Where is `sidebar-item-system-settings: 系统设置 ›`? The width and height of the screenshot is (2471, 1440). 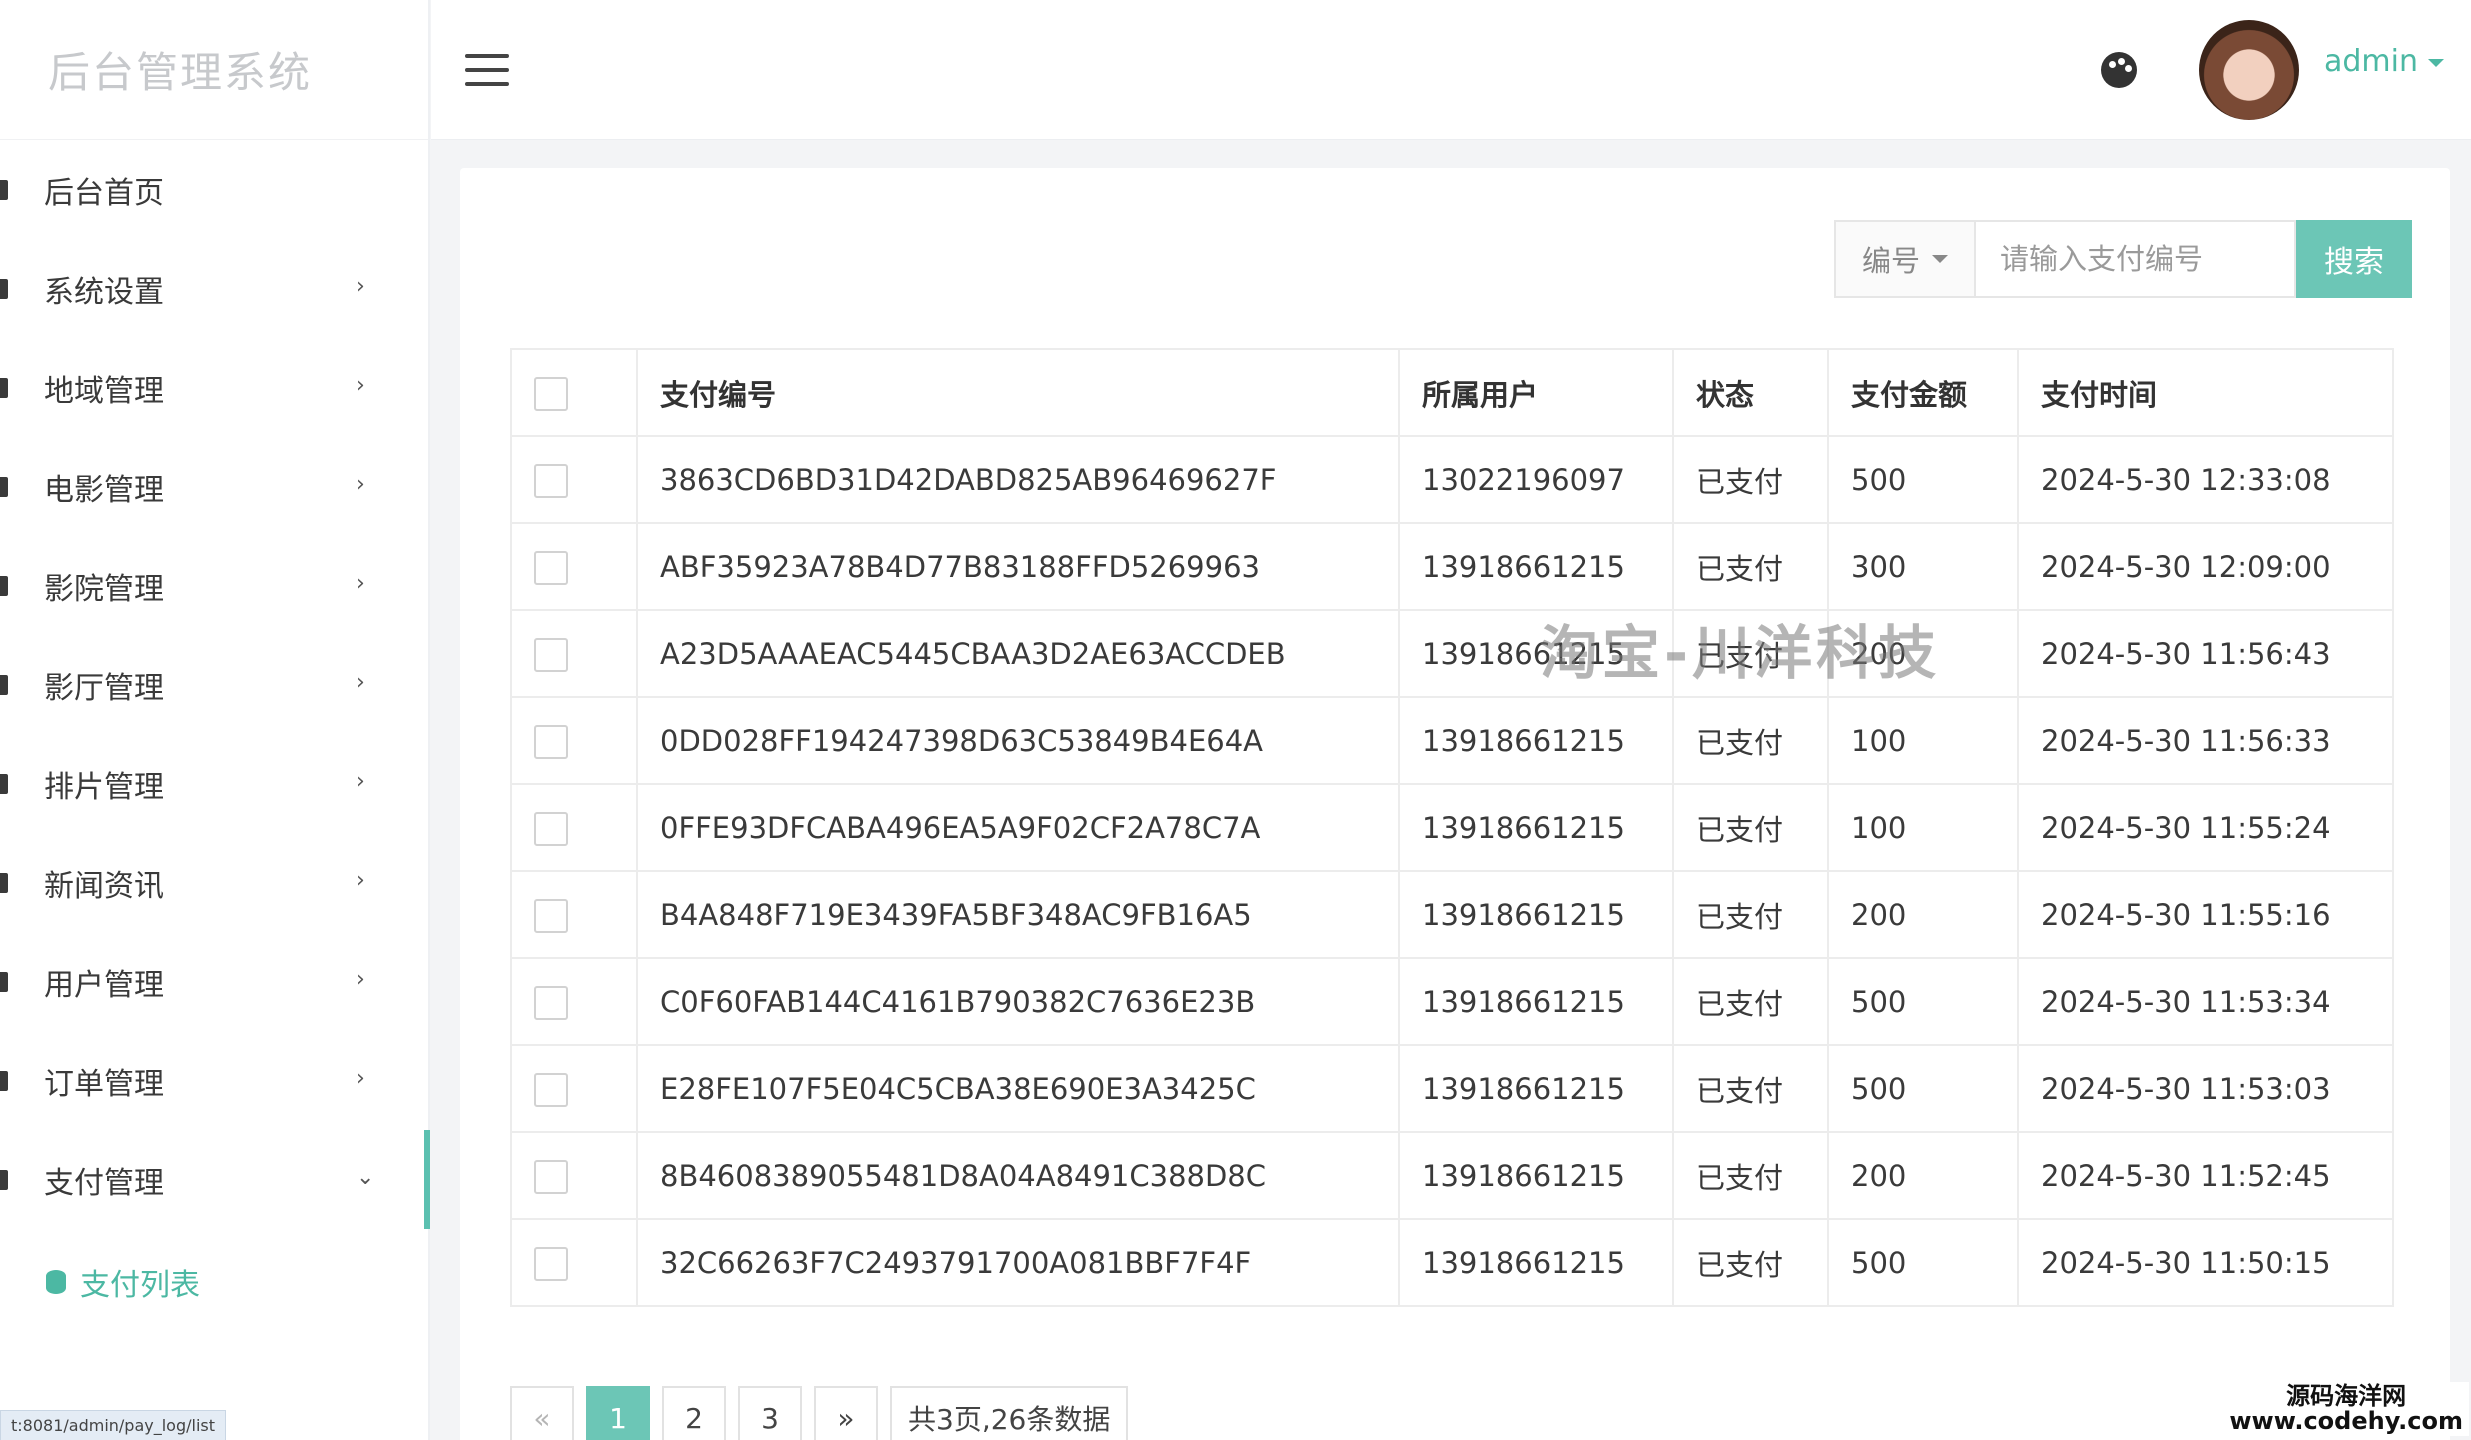
sidebar-item-system-settings: 系统设置 › is located at coordinates (214, 288).